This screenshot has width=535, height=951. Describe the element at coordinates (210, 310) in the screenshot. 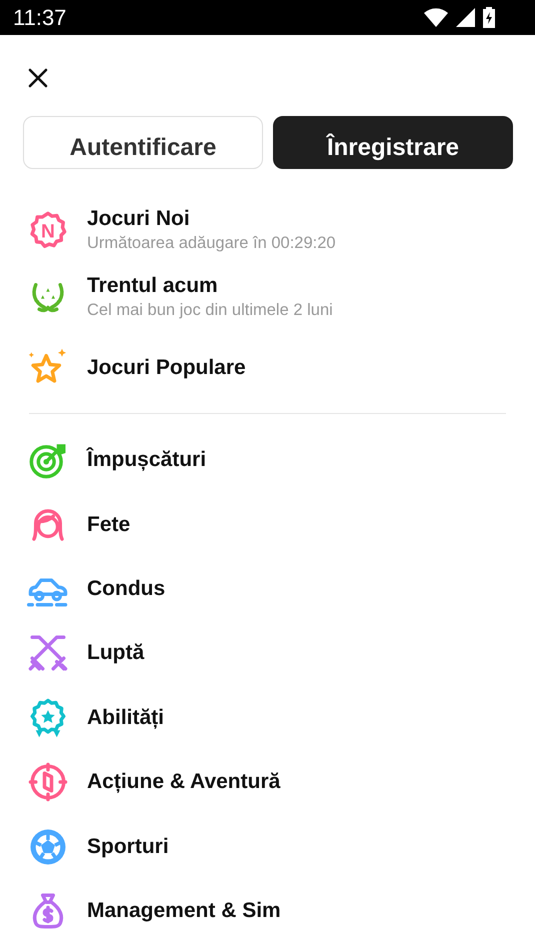

I see `menu-item-subtitle: Cel mai bun joc din ultimele 2 luni` at that location.